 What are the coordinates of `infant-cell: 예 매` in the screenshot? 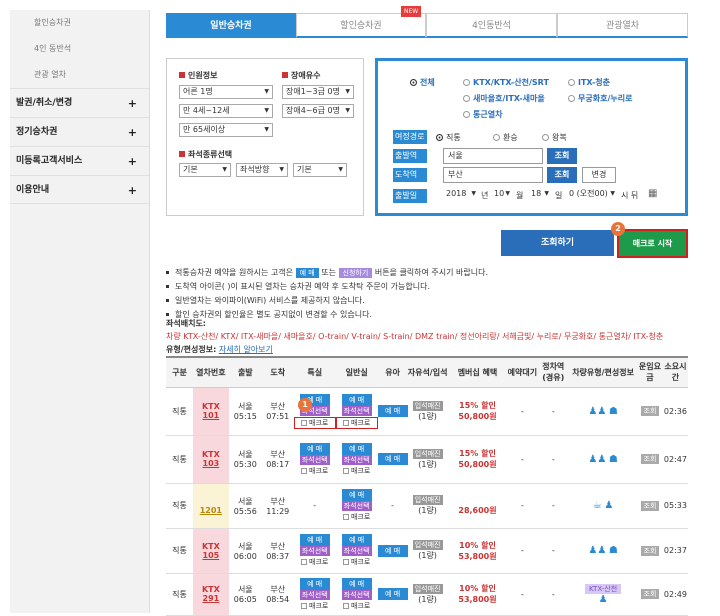 It's located at (392, 594).